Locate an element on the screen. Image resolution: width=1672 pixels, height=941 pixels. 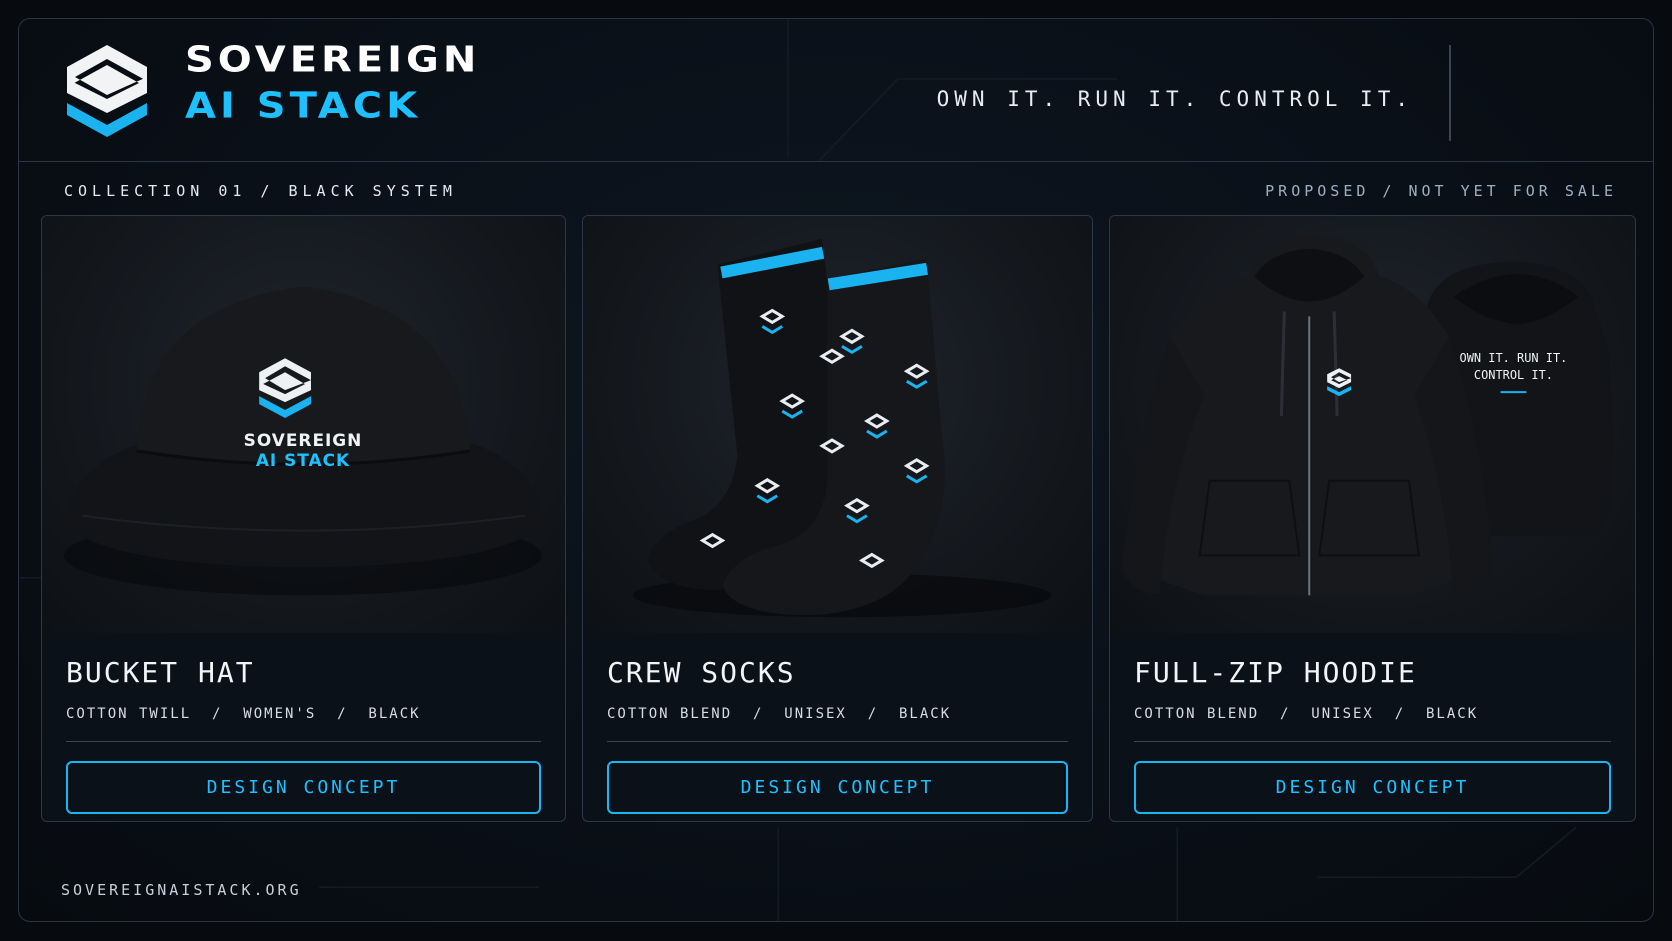
product-title: BUCKET HAT is located at coordinates (160, 672).